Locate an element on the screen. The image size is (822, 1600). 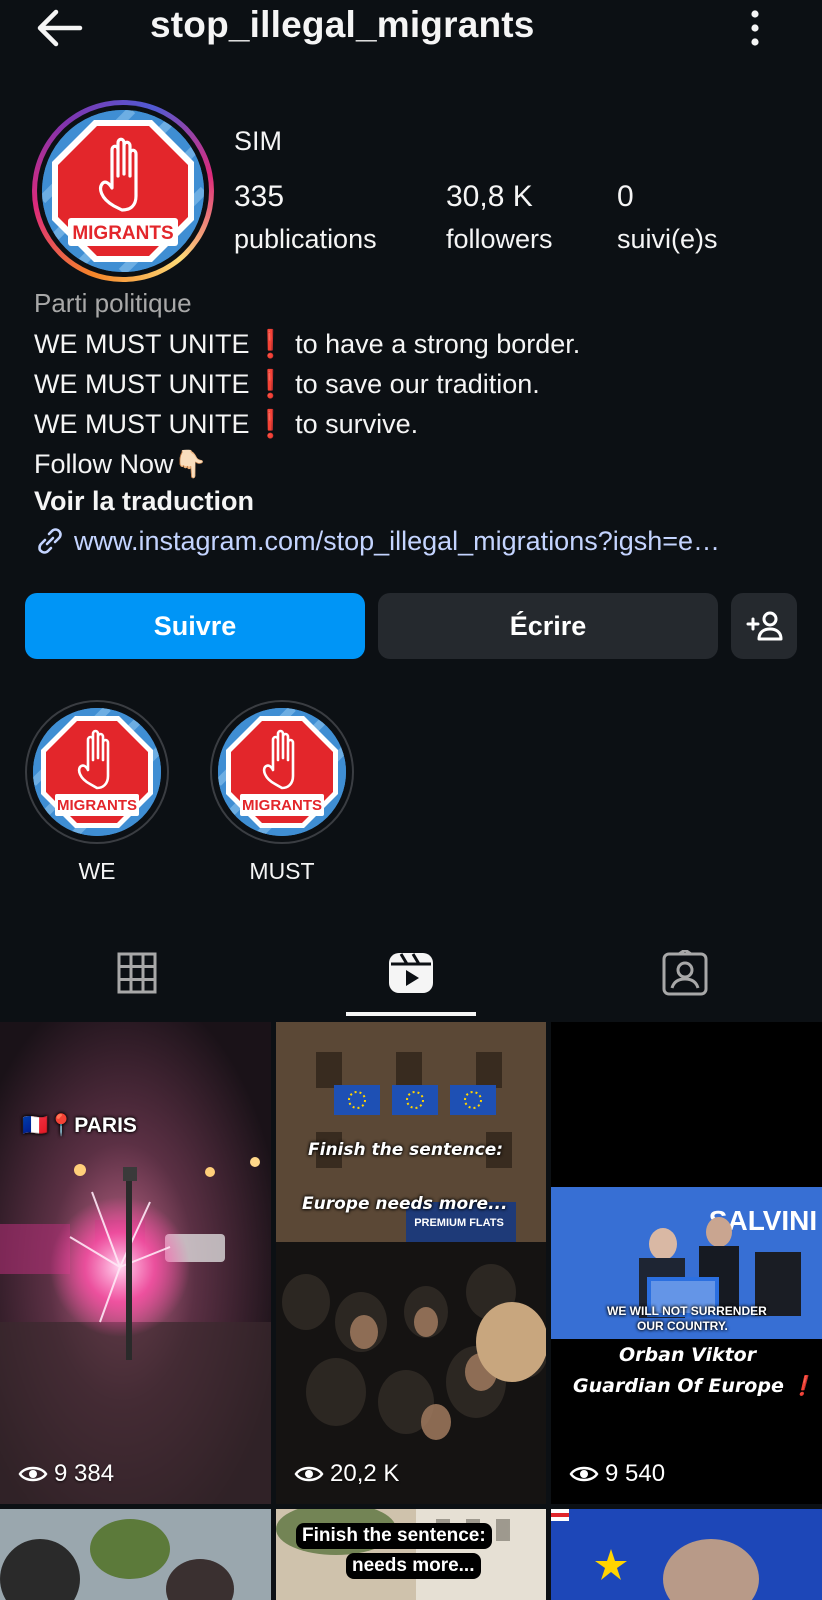
top-bar: stop_illegal_migrants is located at coordinates (411, 28).